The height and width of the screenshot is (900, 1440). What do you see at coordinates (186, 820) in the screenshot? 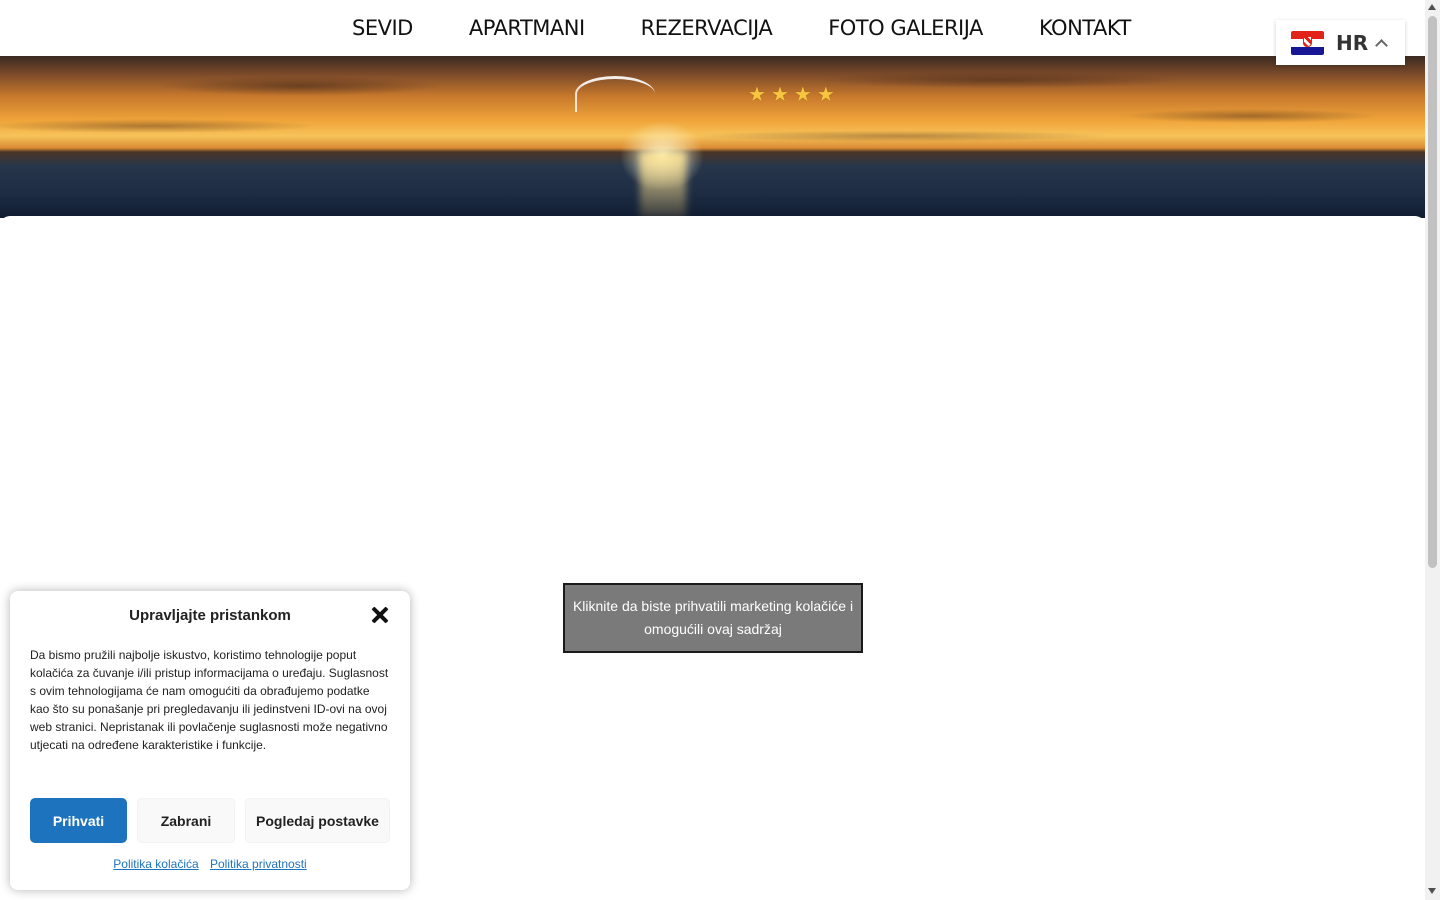
I see `deny-button: Zabrani` at bounding box center [186, 820].